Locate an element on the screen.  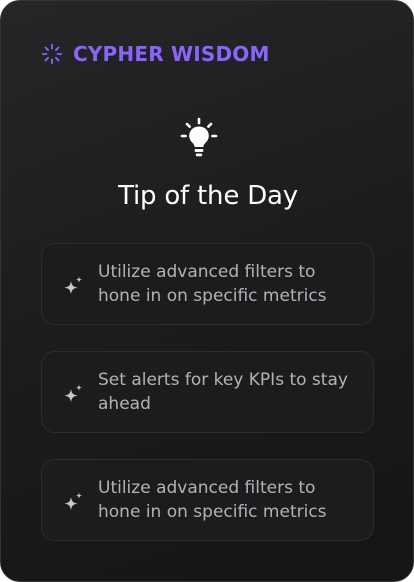
tip-item: Set alerts for key KPIs to stay ahead is located at coordinates (207, 392).